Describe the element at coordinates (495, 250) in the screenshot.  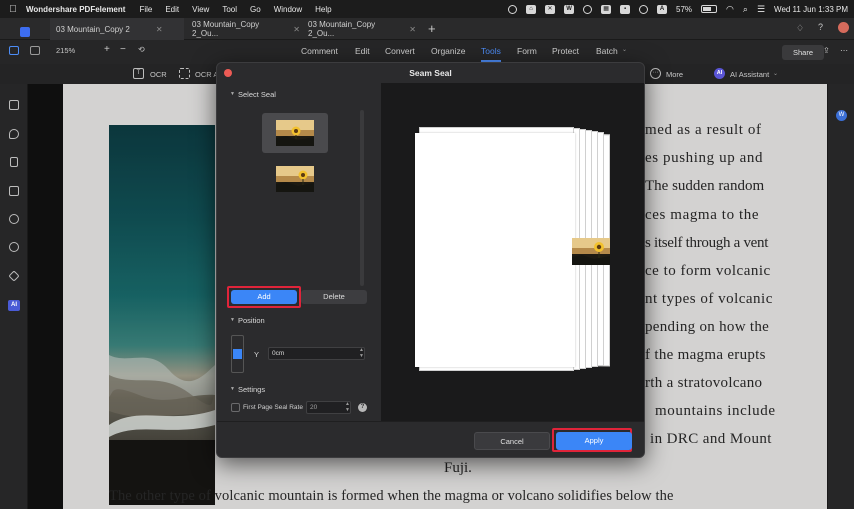
I see `preview-front-page` at that location.